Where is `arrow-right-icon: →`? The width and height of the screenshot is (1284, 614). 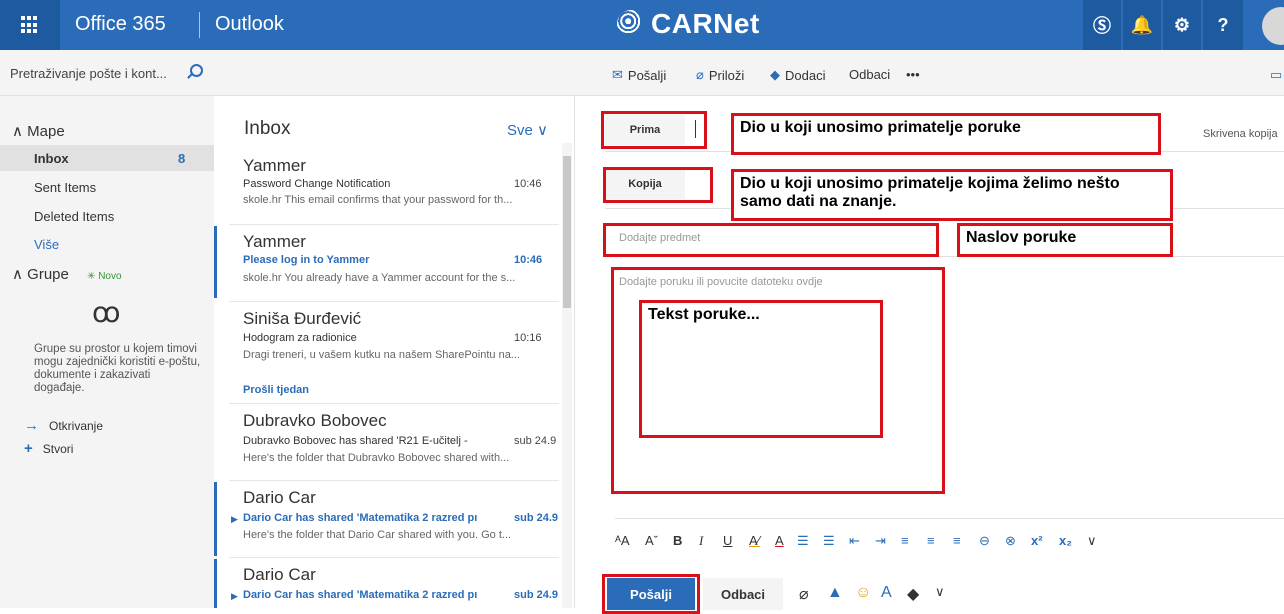
arrow-right-icon: → is located at coordinates (31, 425).